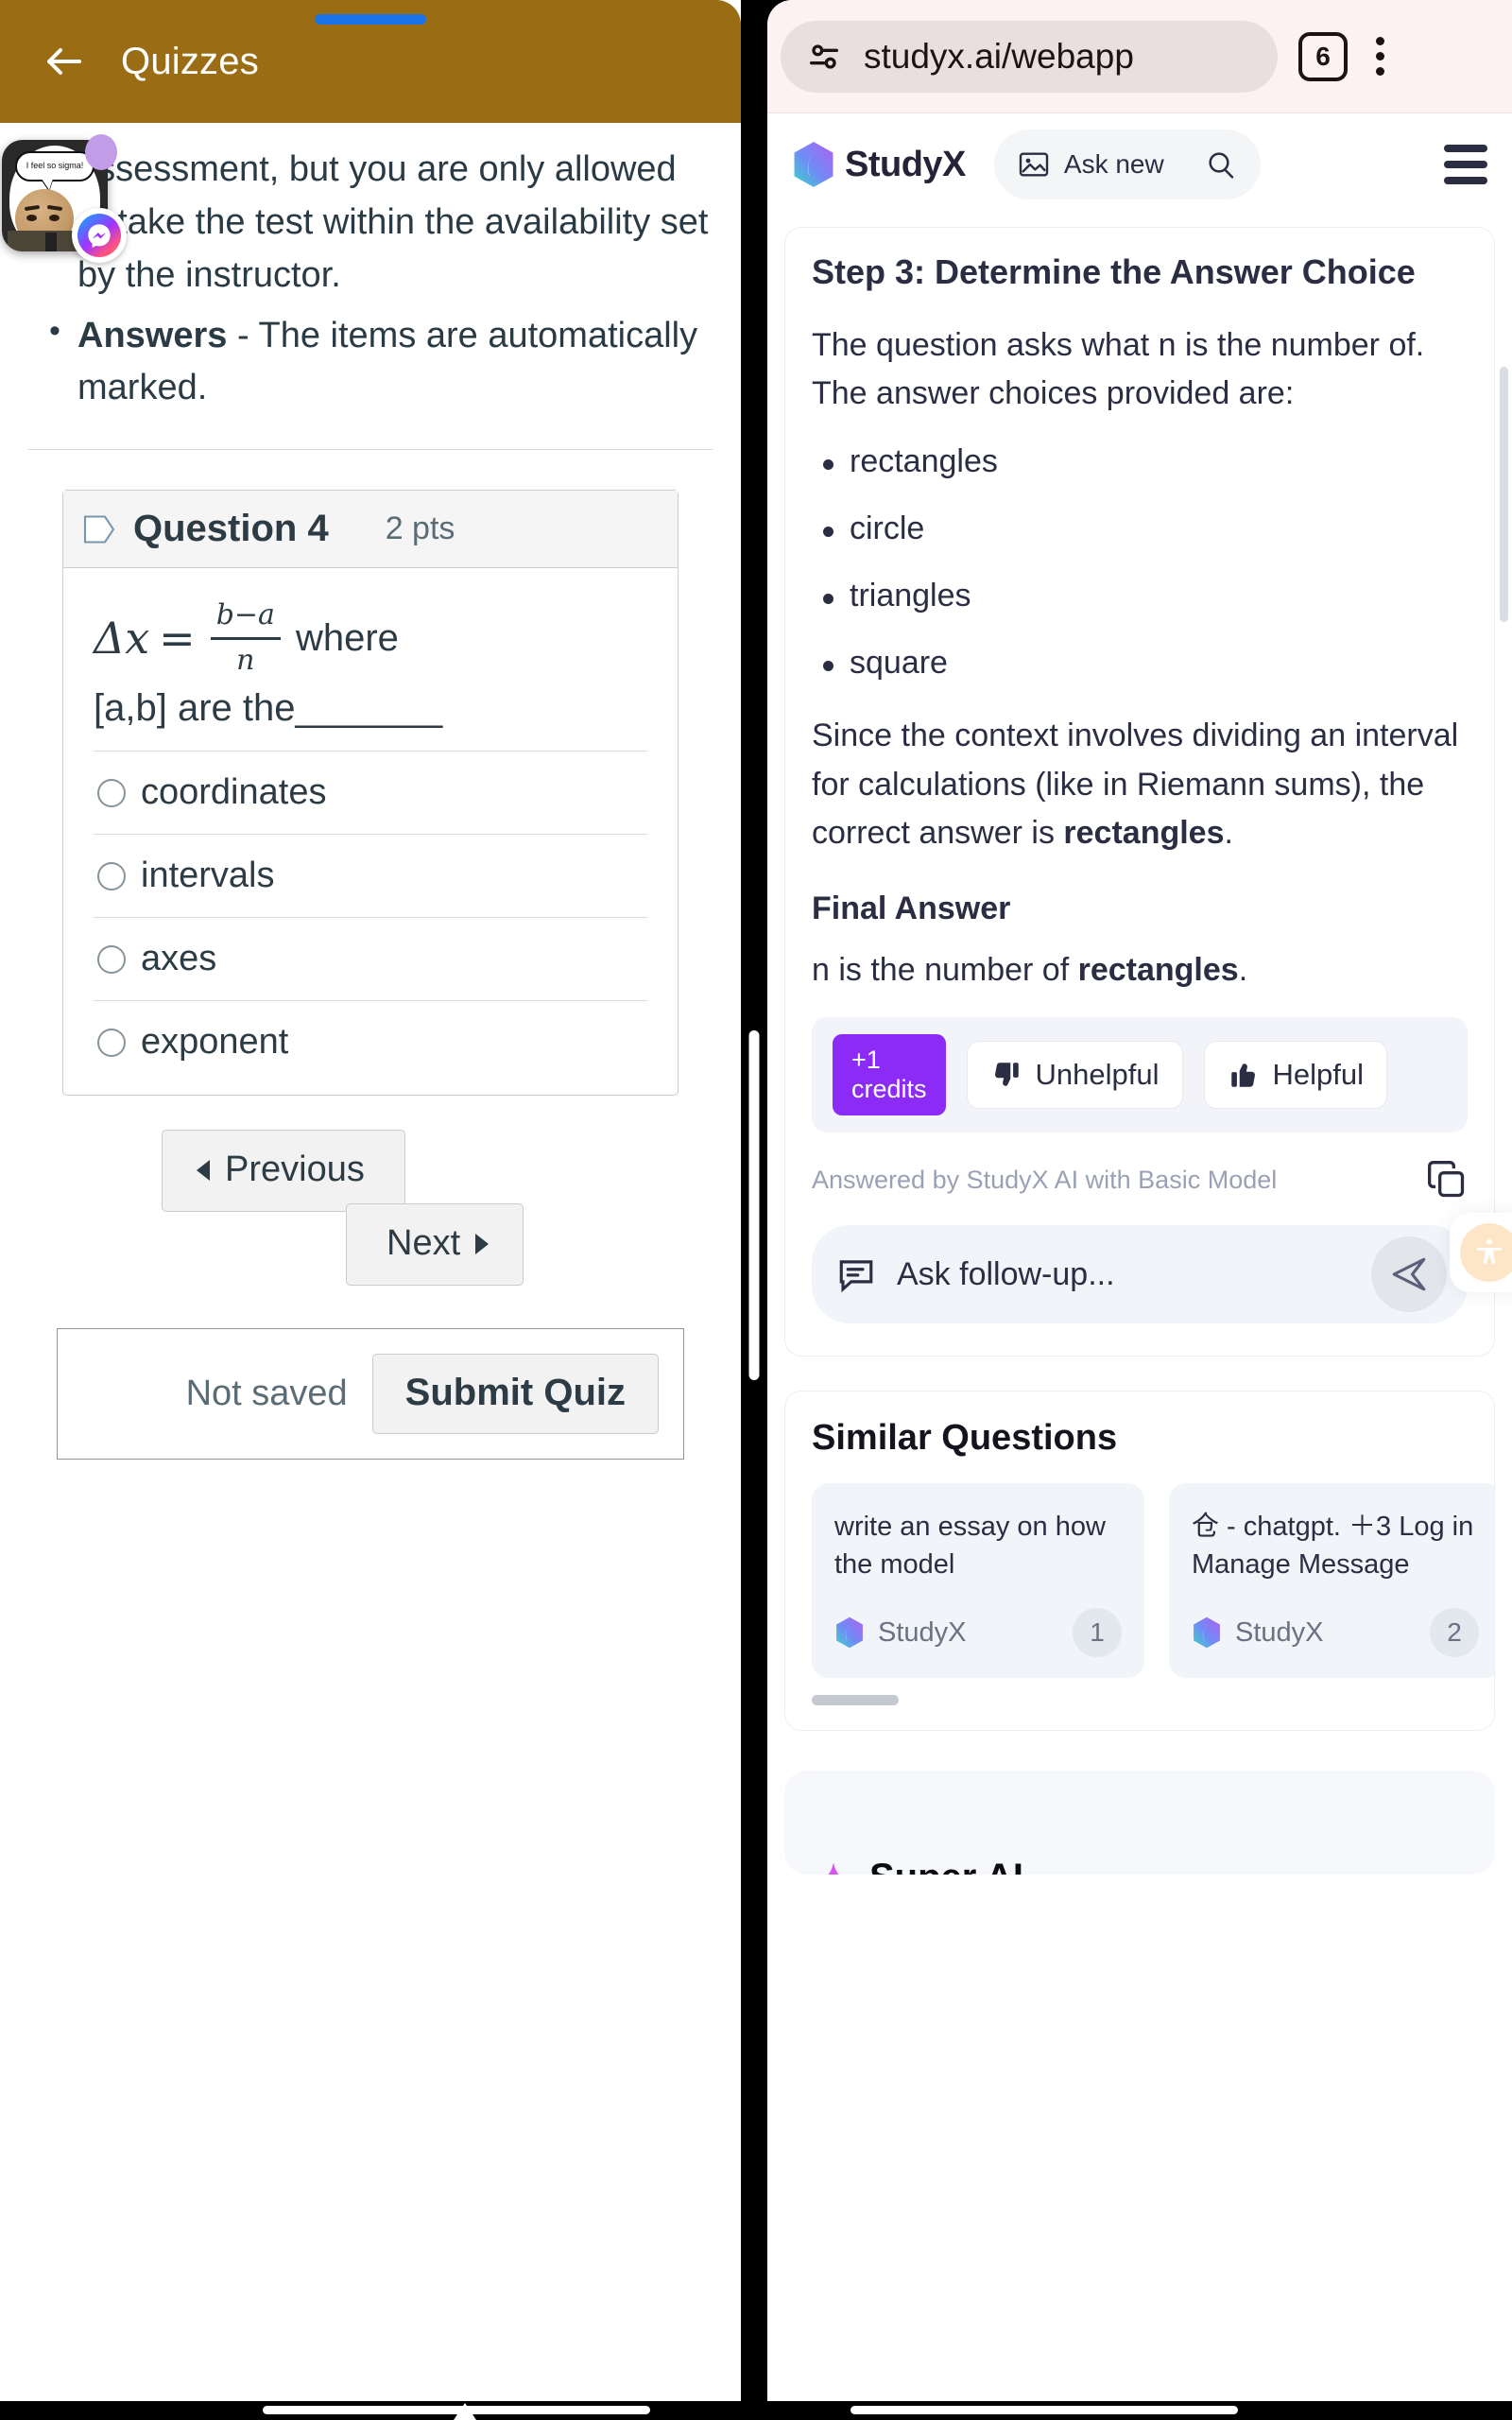 The width and height of the screenshot is (1512, 2420). Describe the element at coordinates (1113, 164) in the screenshot. I see `ask-new-label: Ask new` at that location.